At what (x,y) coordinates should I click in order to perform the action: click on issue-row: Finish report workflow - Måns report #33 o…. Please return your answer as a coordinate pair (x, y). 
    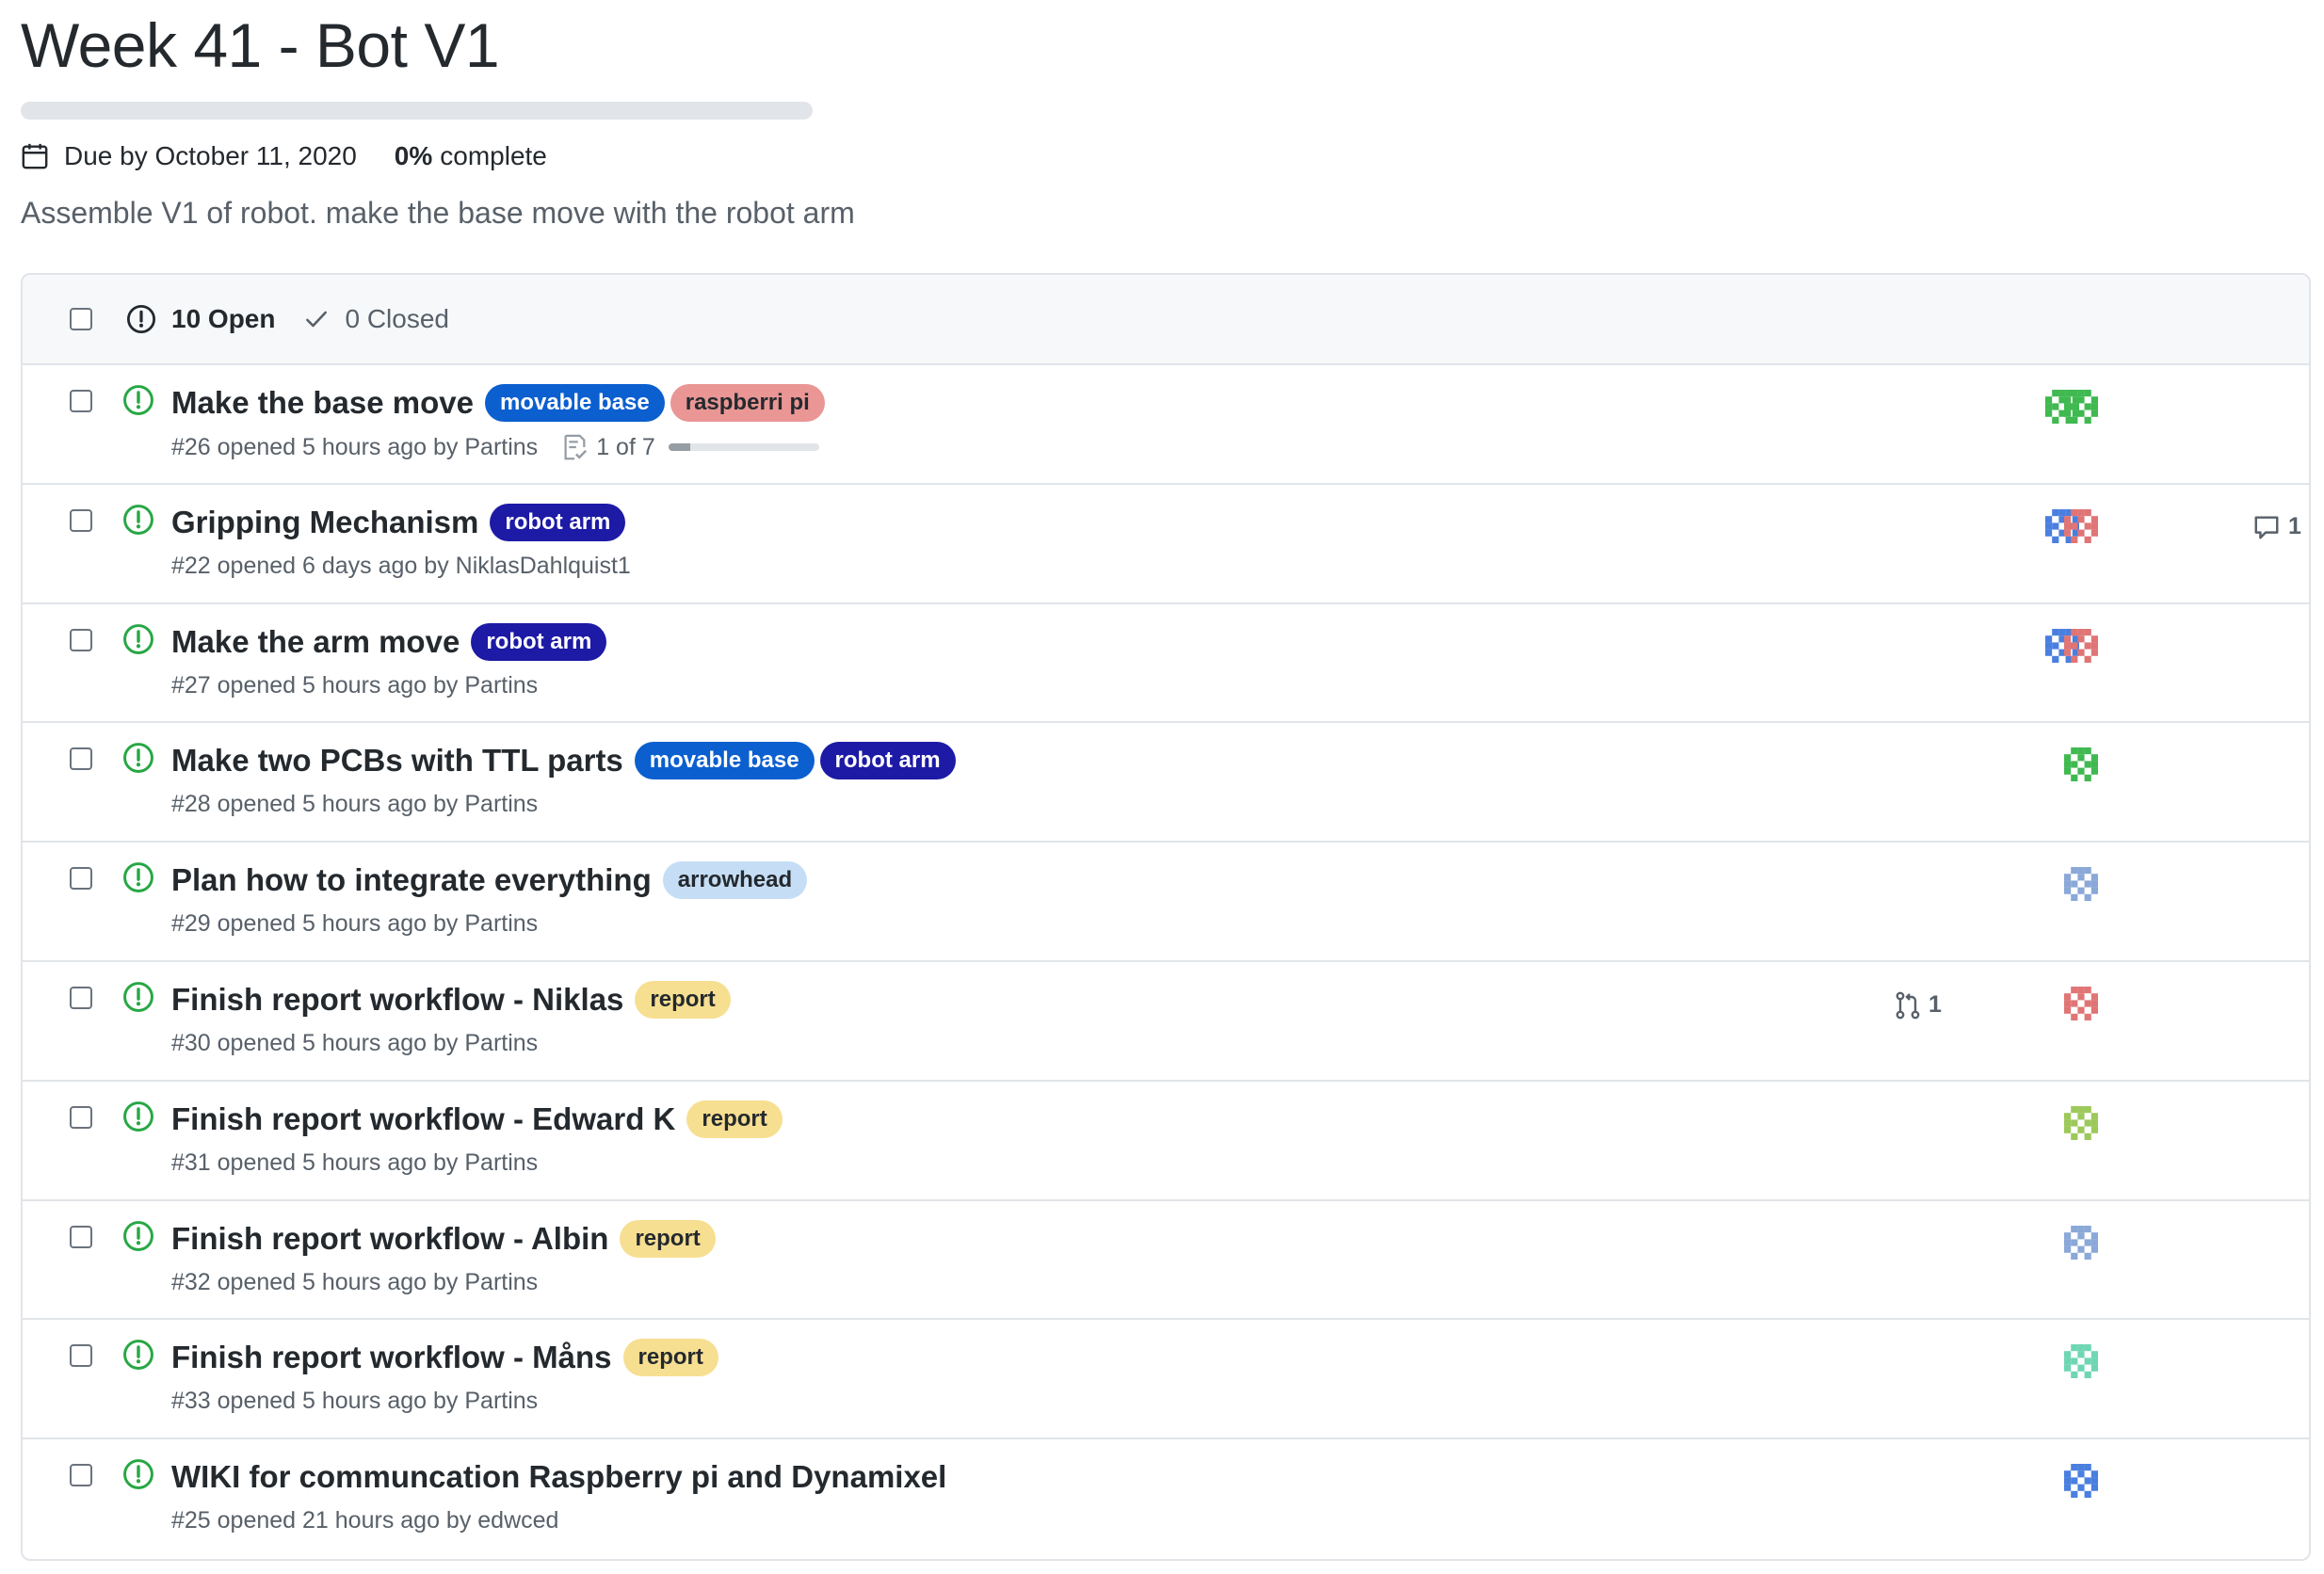
    Looking at the image, I should click on (1166, 1380).